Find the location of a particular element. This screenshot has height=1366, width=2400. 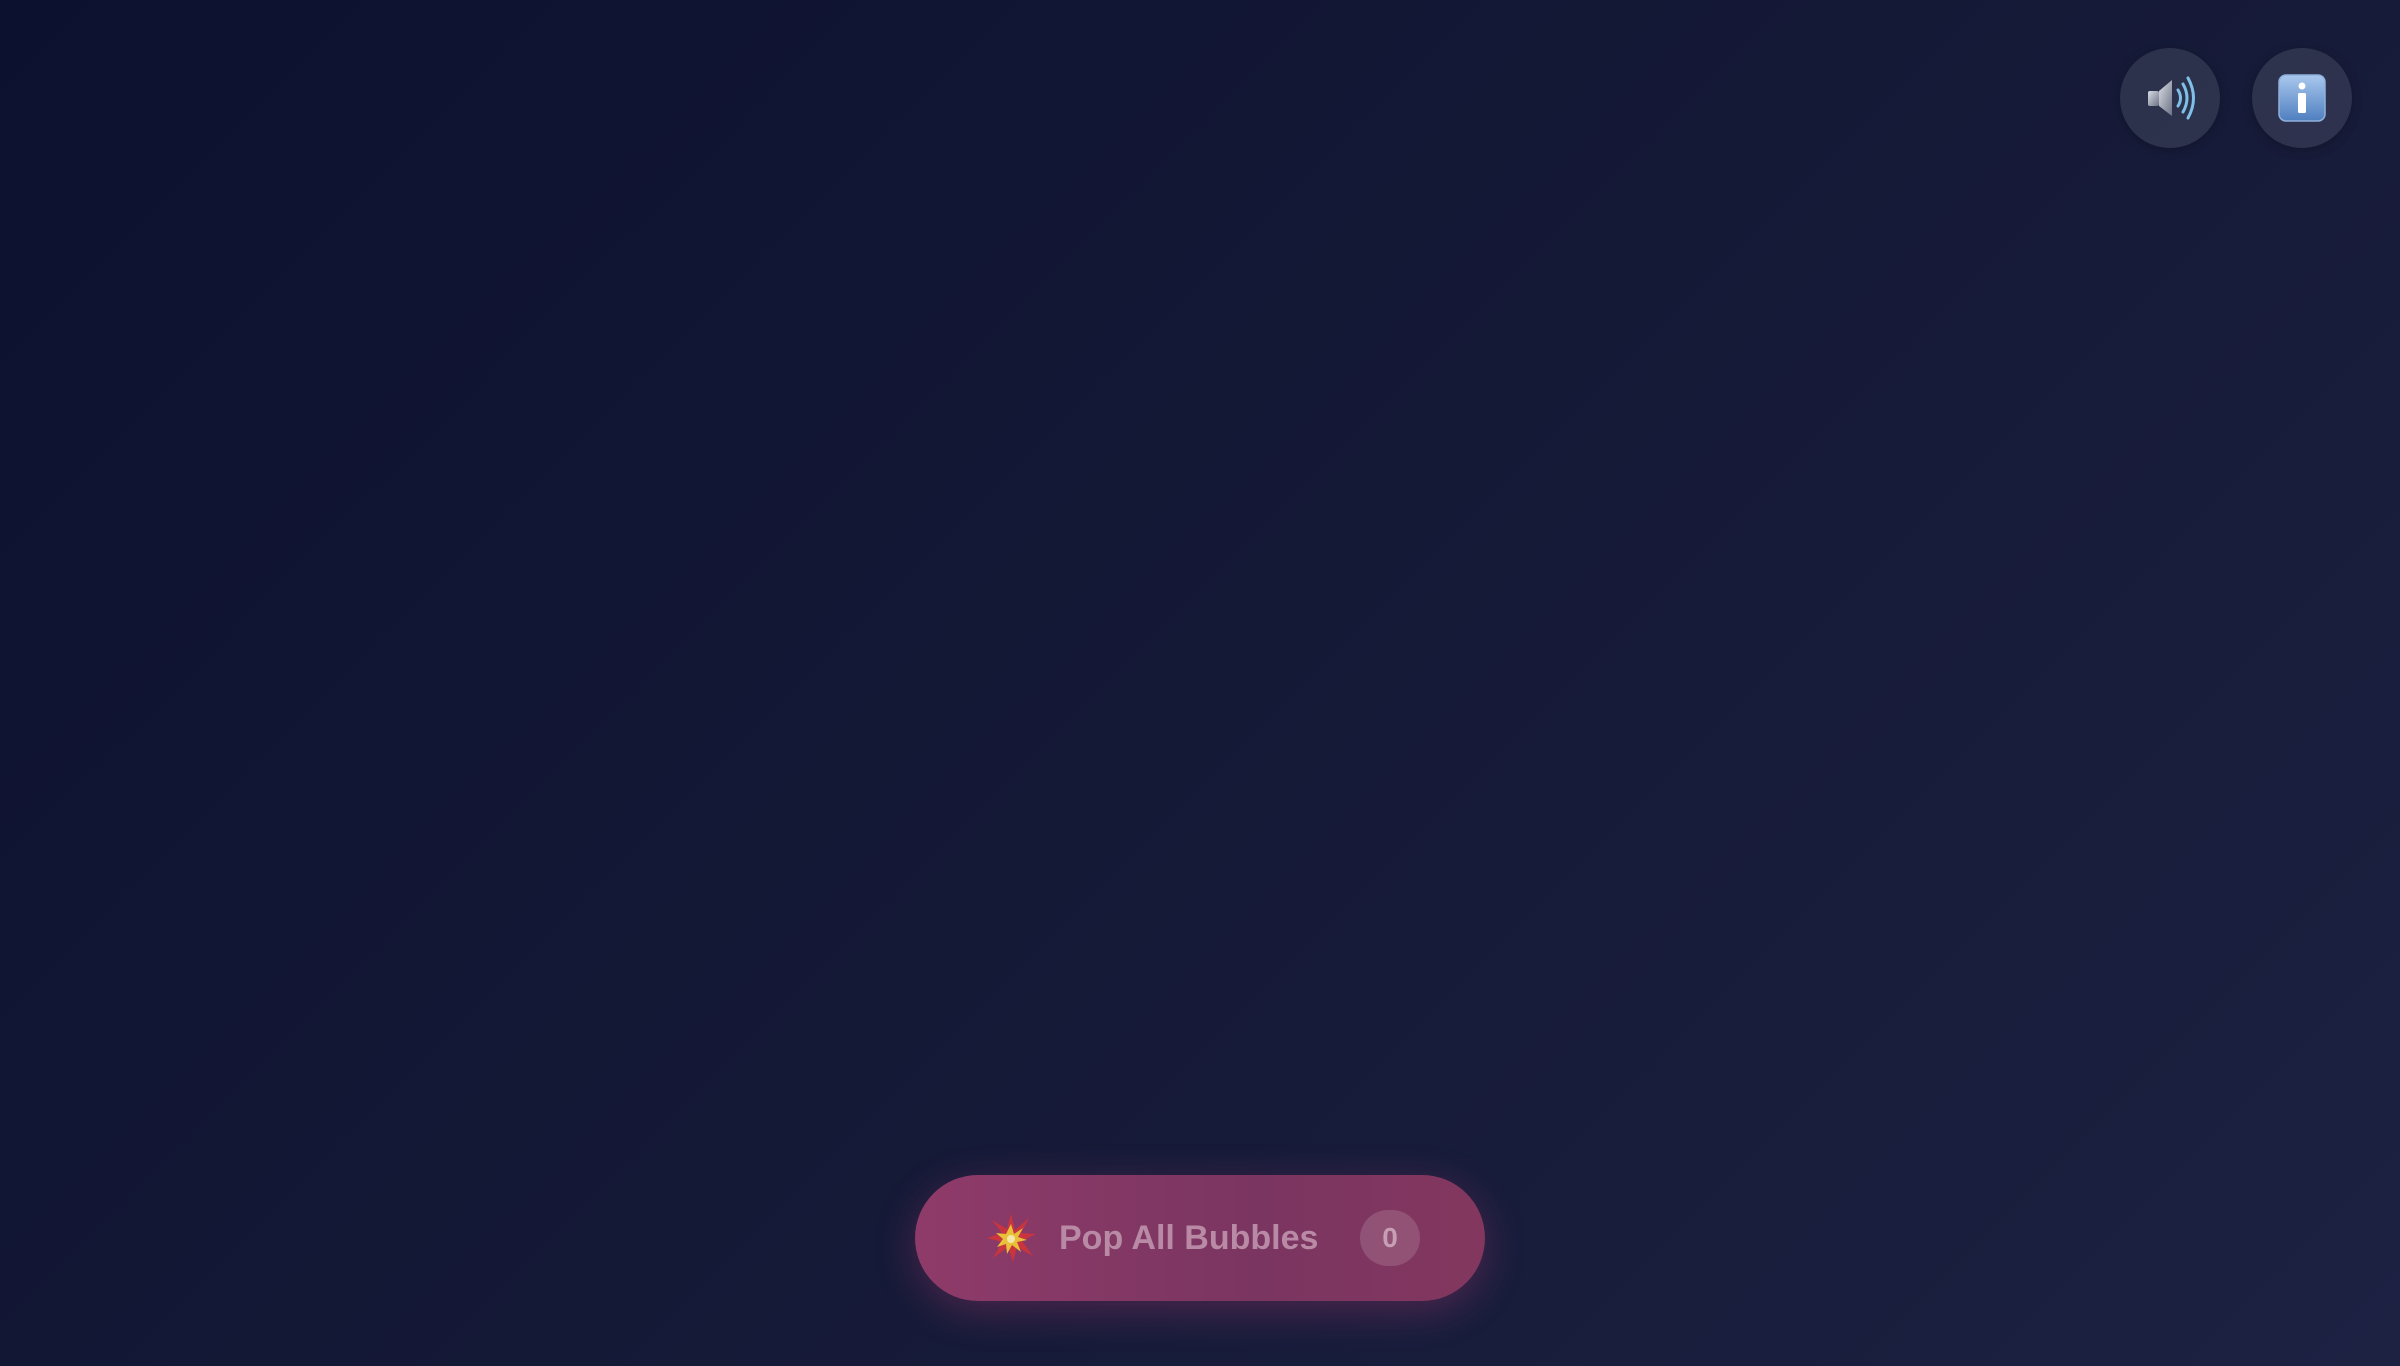

speaker-icon is located at coordinates (2171, 98).